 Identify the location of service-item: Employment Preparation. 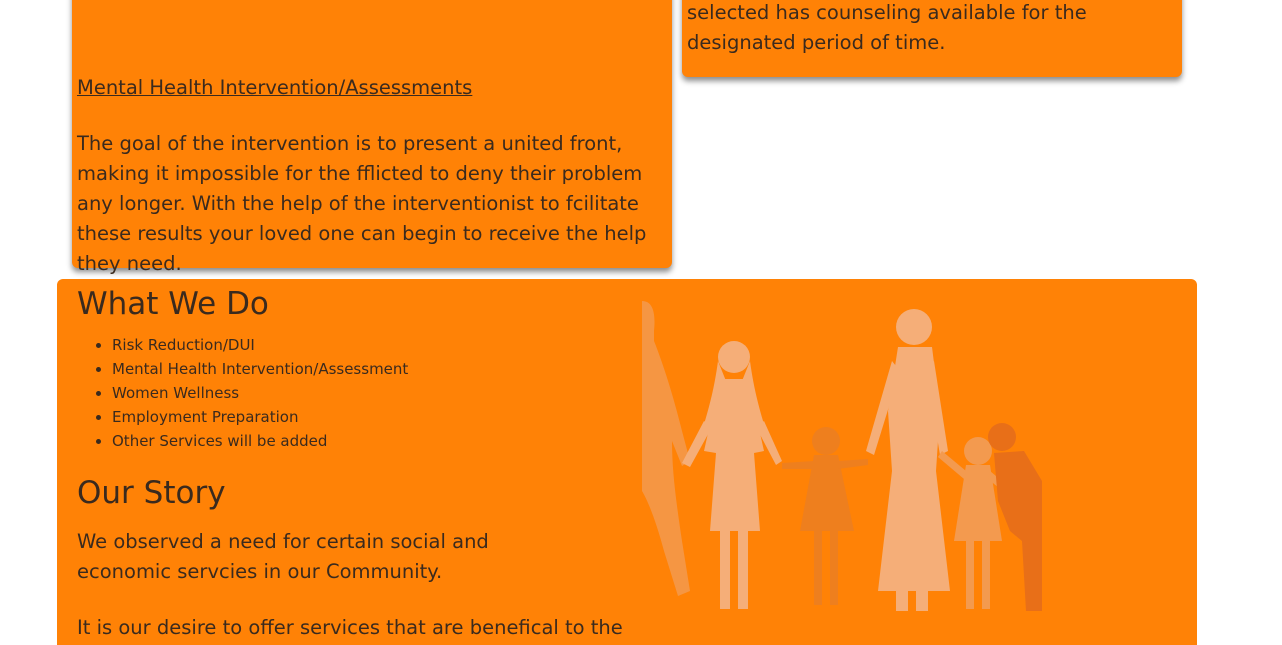
(260, 417).